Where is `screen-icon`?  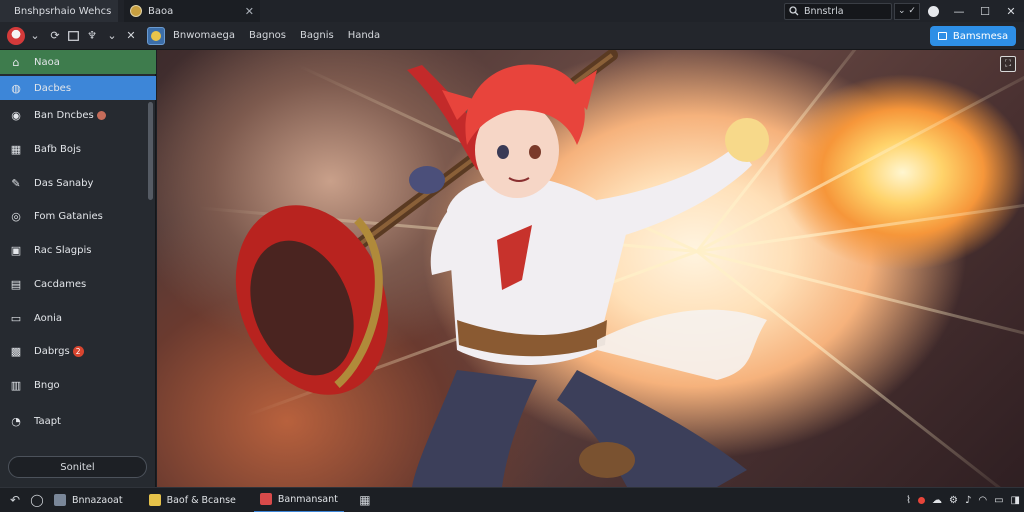
screen-icon is located at coordinates (942, 36).